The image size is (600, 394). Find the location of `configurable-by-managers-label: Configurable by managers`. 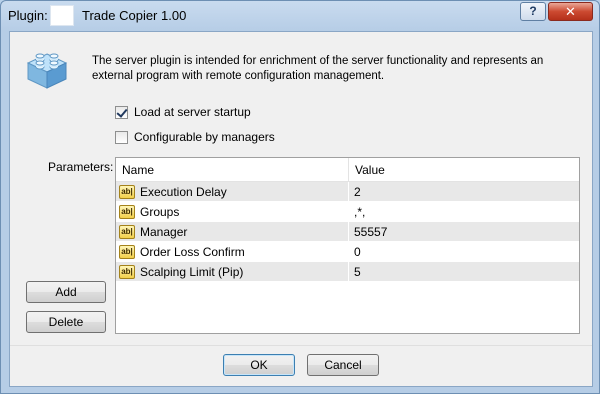

configurable-by-managers-label: Configurable by managers is located at coordinates (204, 137).